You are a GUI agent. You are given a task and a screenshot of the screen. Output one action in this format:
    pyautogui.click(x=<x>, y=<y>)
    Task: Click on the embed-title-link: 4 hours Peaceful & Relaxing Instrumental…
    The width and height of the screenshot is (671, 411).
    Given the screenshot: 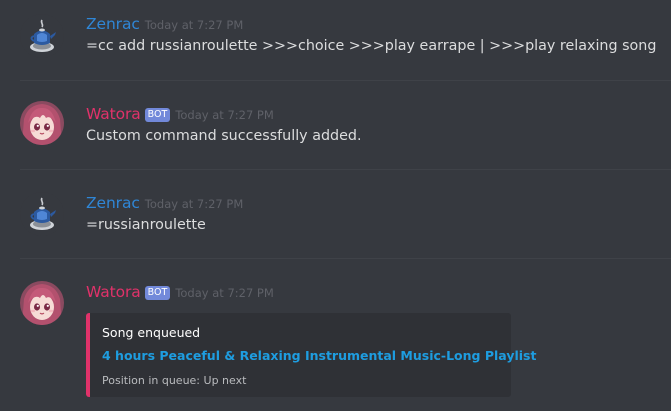 What is the action you would take?
    pyautogui.click(x=319, y=355)
    